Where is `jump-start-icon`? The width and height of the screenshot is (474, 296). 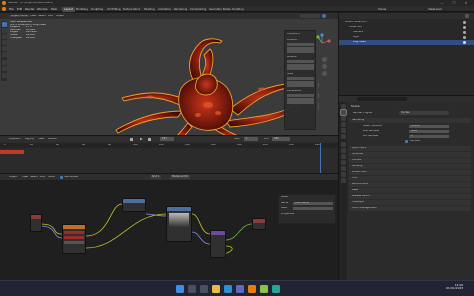
jump-start-icon is located at coordinates (131, 139).